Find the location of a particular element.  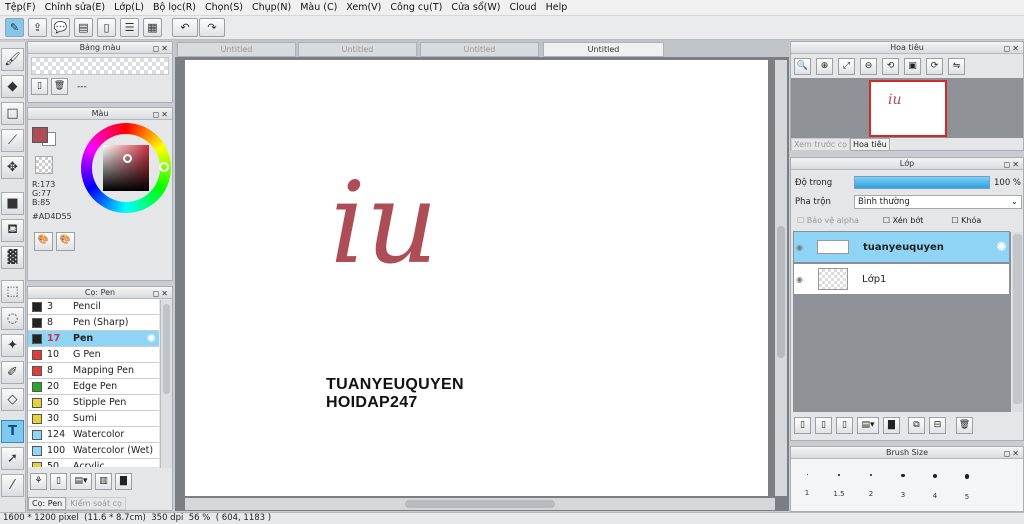

layer-options-button: ▤▾ is located at coordinates (868, 425).